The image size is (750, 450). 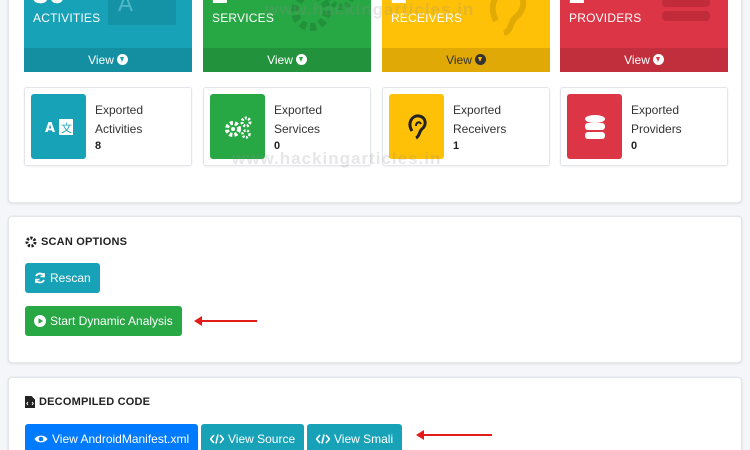 I want to click on view-smali-button: View Smali, so click(x=355, y=437).